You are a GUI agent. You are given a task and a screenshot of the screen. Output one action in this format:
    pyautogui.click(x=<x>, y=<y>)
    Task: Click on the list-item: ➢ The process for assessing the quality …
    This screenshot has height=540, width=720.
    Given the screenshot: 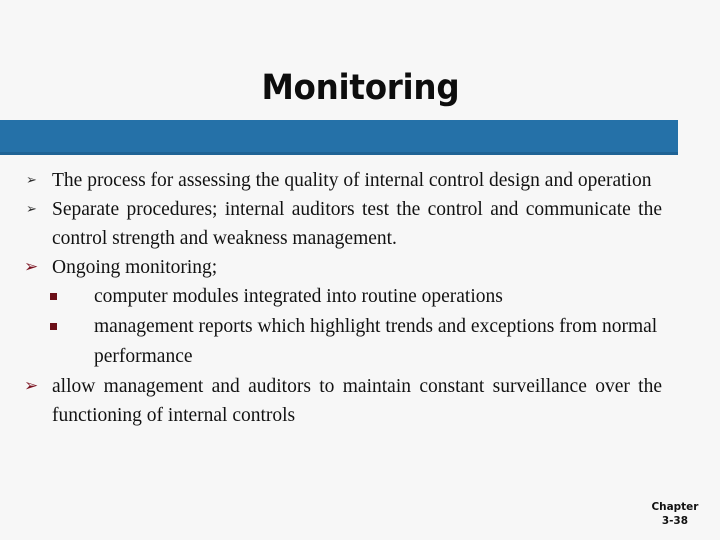 What is the action you would take?
    pyautogui.click(x=342, y=180)
    